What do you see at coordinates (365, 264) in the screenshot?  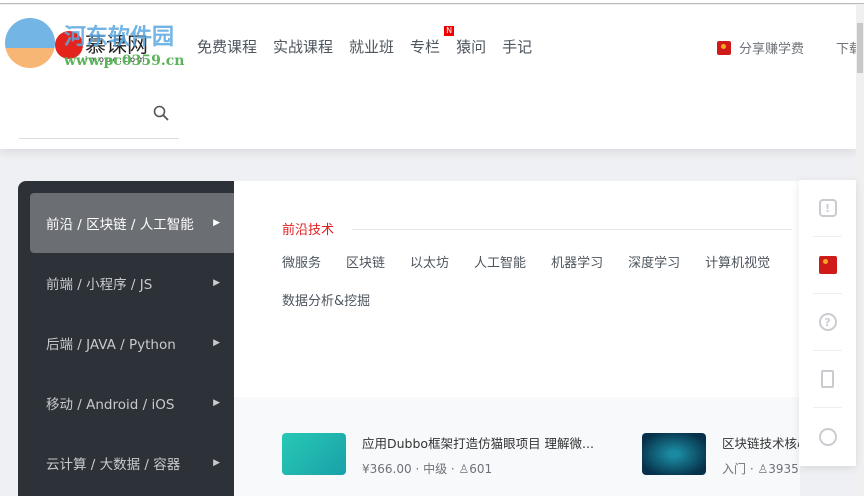 I see `tag-link: 区块链` at bounding box center [365, 264].